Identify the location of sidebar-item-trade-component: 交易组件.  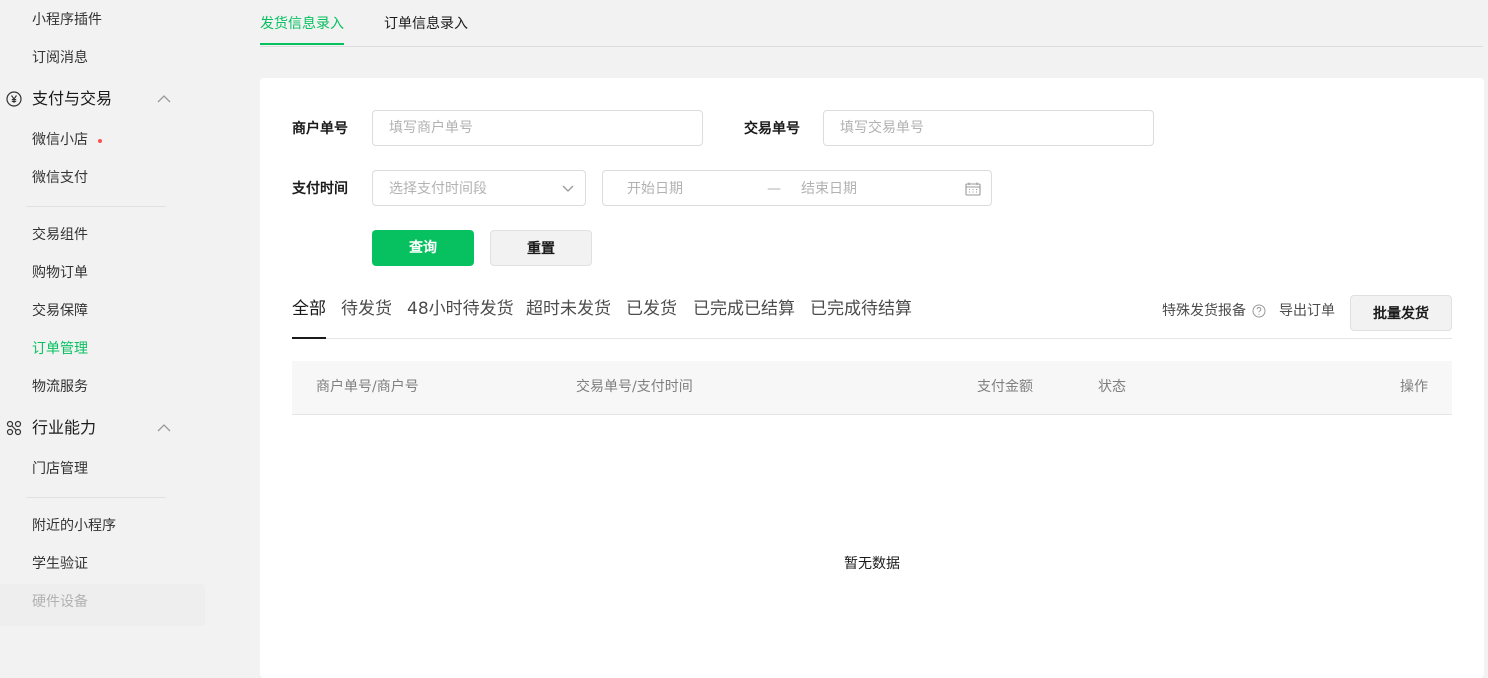
(60, 235).